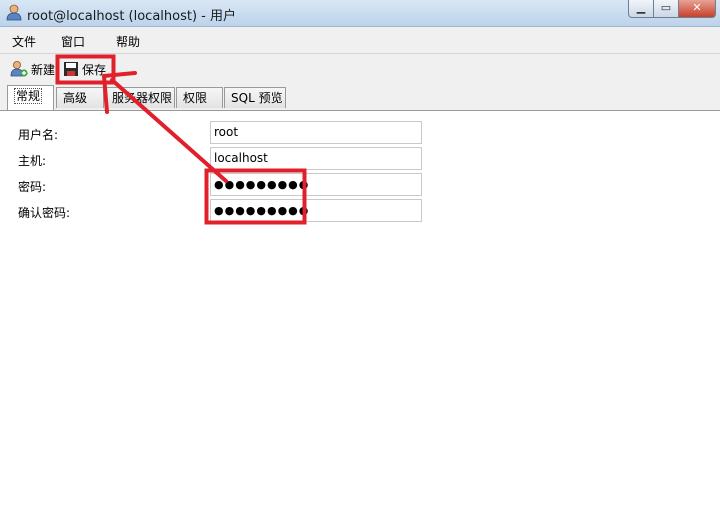 Image resolution: width=720 pixels, height=518 pixels. I want to click on confirm-password-field: ●●●●●●●●●, so click(316, 210).